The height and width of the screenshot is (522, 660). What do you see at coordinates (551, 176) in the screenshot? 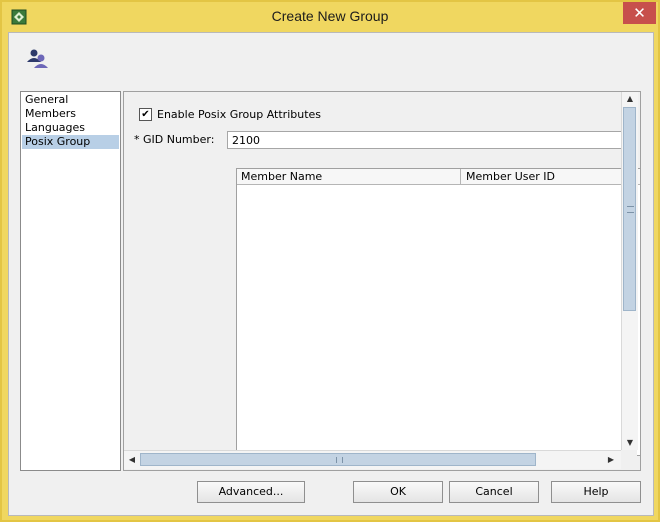
I see `column-member-user-id: Member User ID` at bounding box center [551, 176].